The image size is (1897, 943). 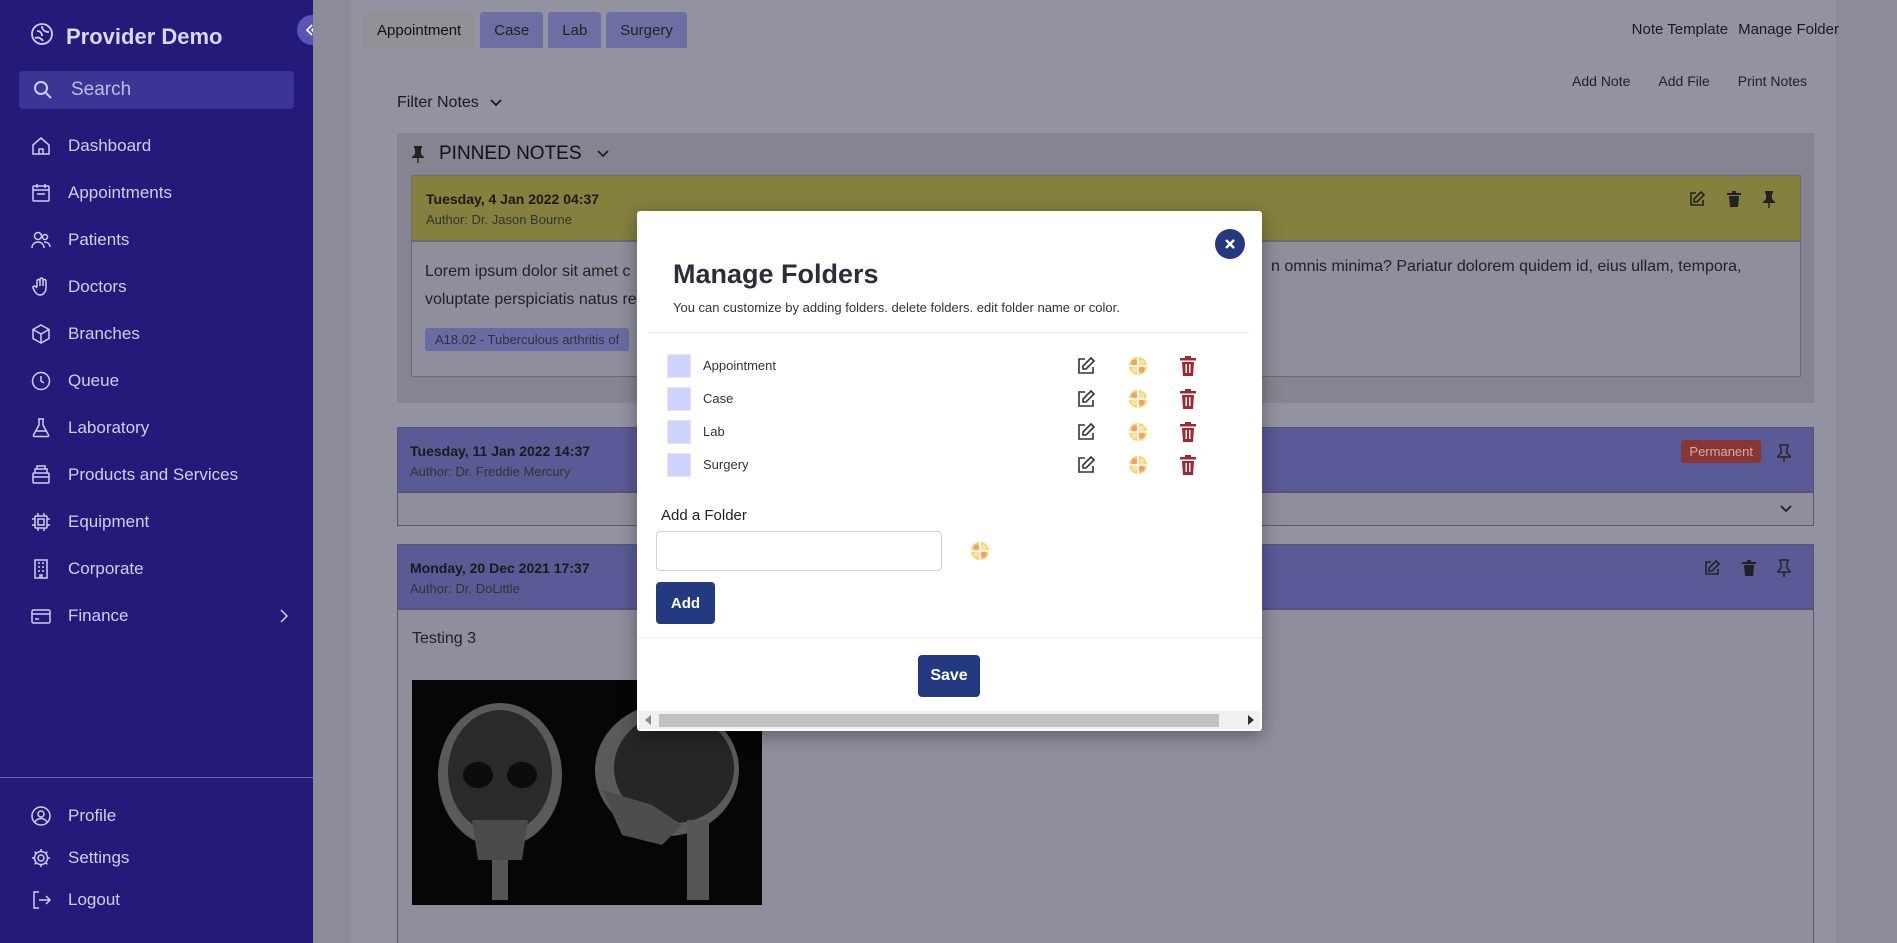 I want to click on cube-icon, so click(x=41, y=333).